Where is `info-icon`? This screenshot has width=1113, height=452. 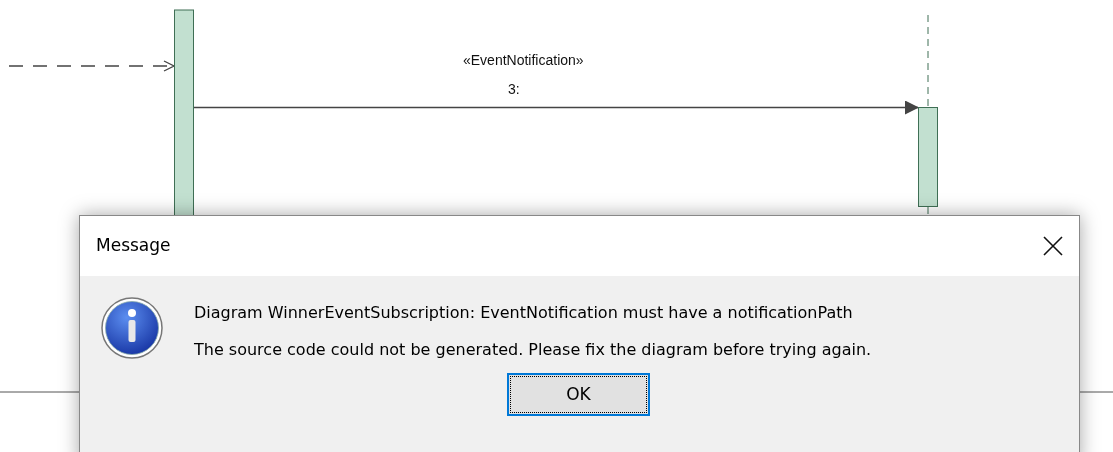 info-icon is located at coordinates (132, 328).